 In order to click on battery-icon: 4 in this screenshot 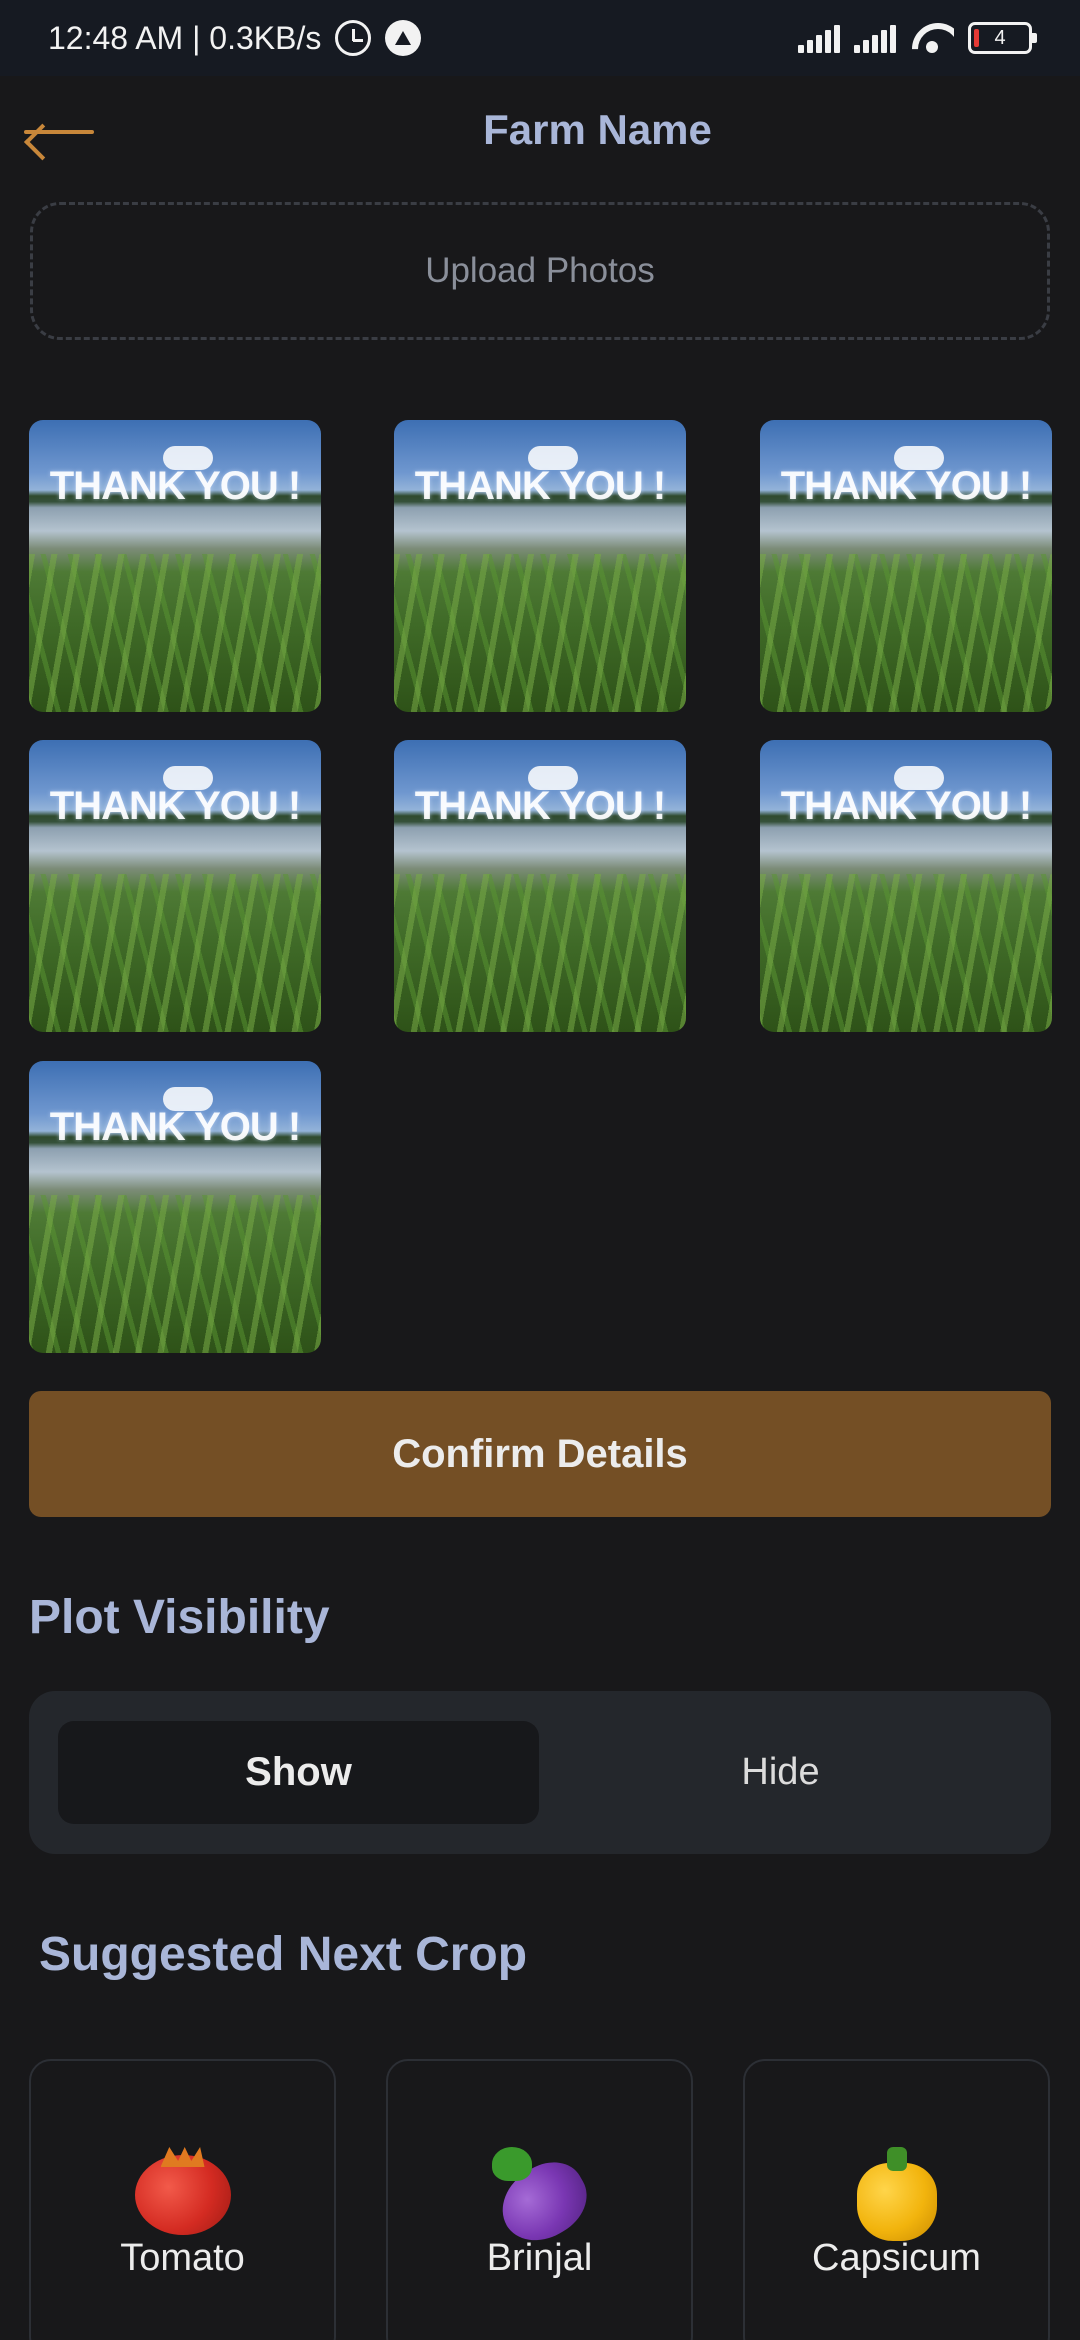, I will do `click(1002, 38)`.